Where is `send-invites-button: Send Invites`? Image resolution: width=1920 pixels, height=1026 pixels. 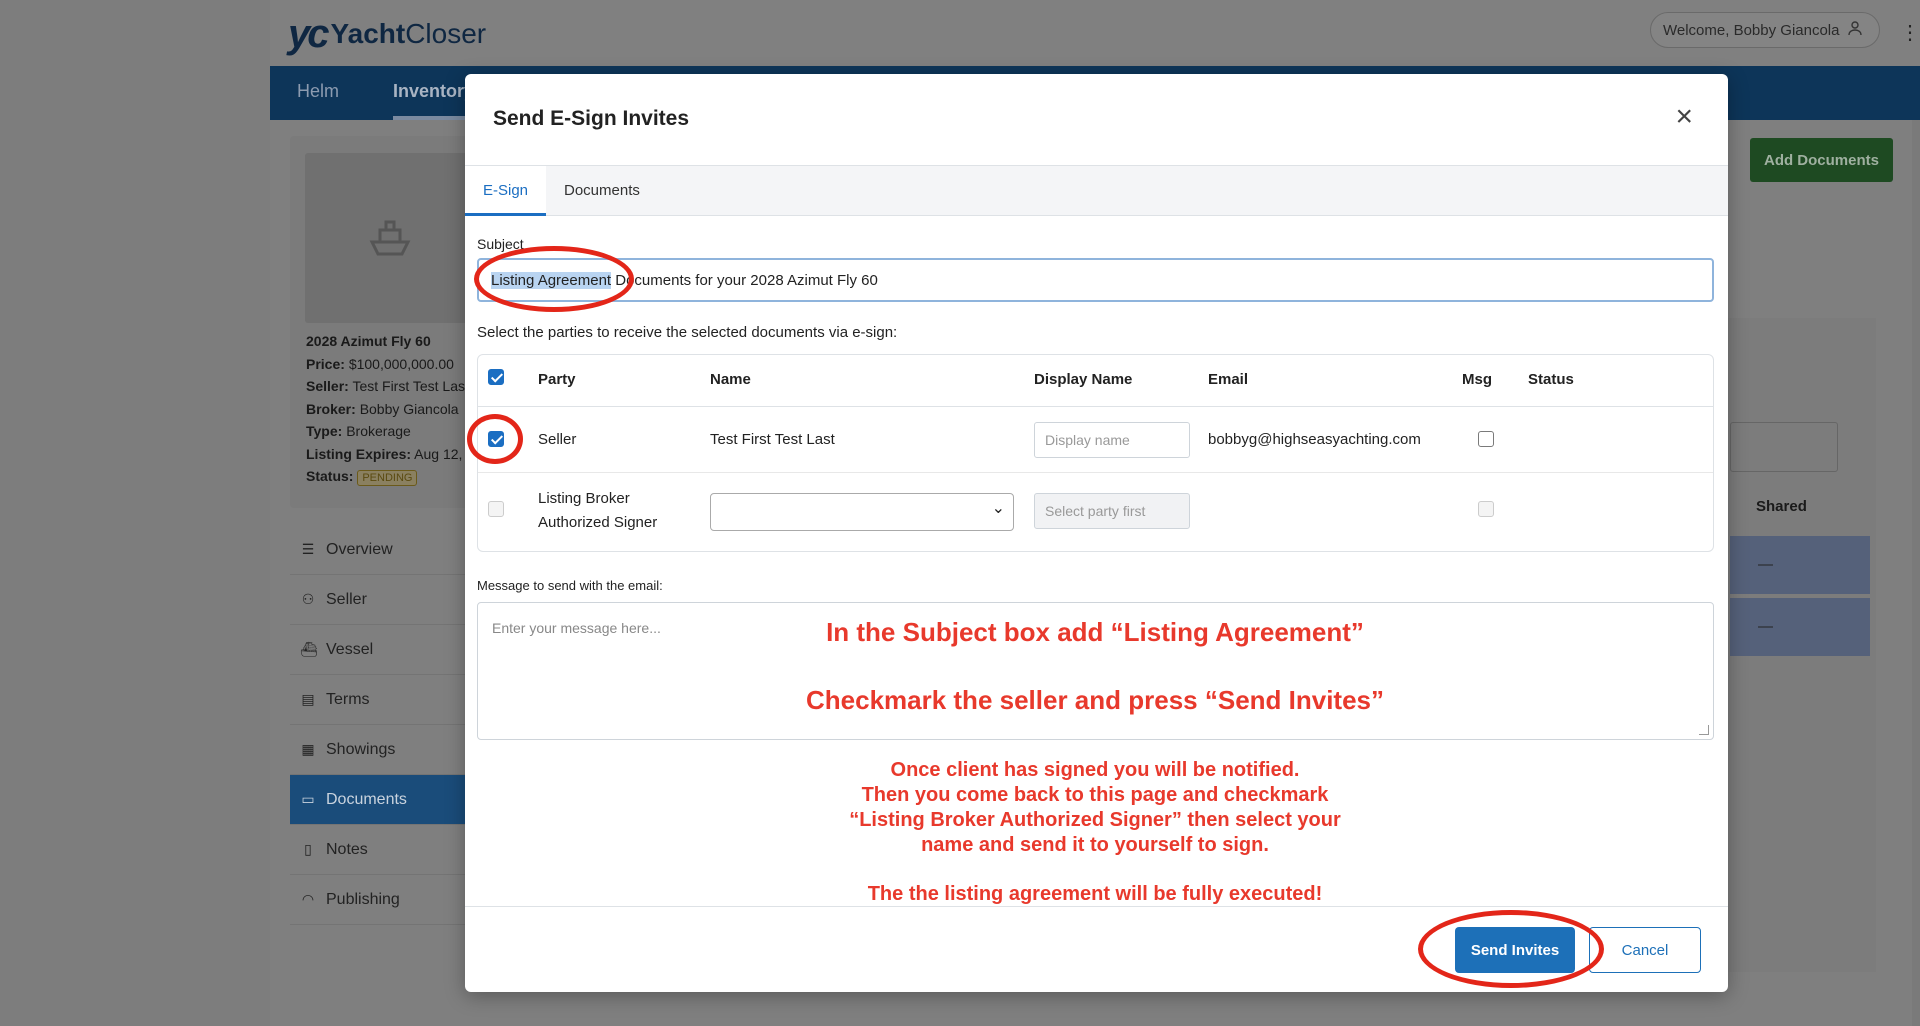
send-invites-button: Send Invites is located at coordinates (1515, 950).